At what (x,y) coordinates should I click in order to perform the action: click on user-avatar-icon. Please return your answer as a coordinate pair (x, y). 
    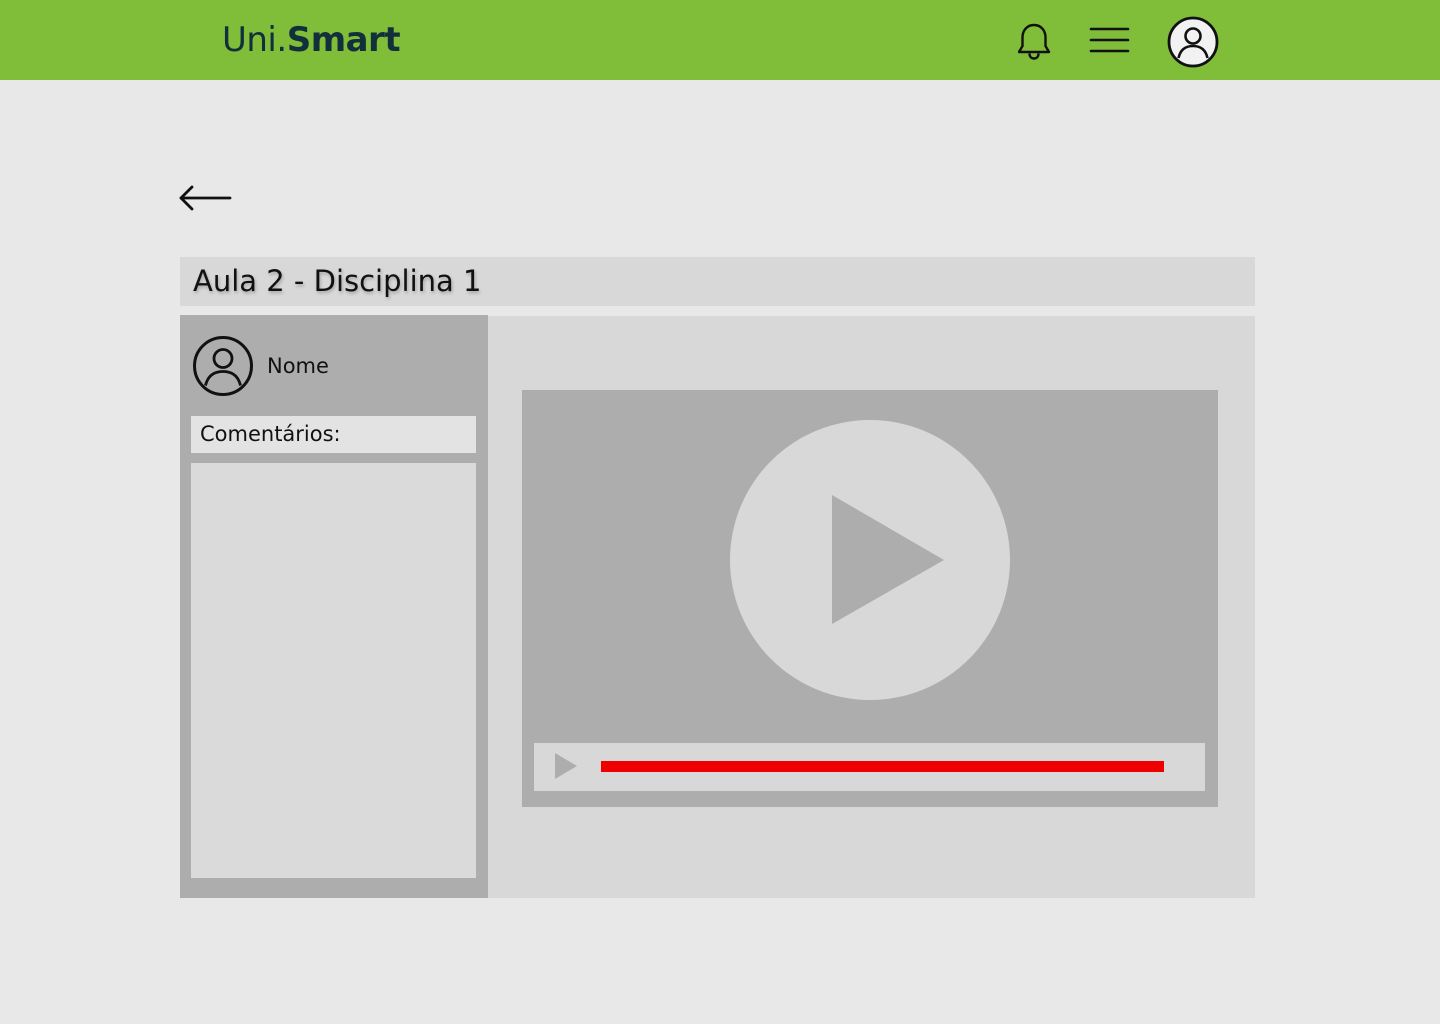
    Looking at the image, I should click on (223, 366).